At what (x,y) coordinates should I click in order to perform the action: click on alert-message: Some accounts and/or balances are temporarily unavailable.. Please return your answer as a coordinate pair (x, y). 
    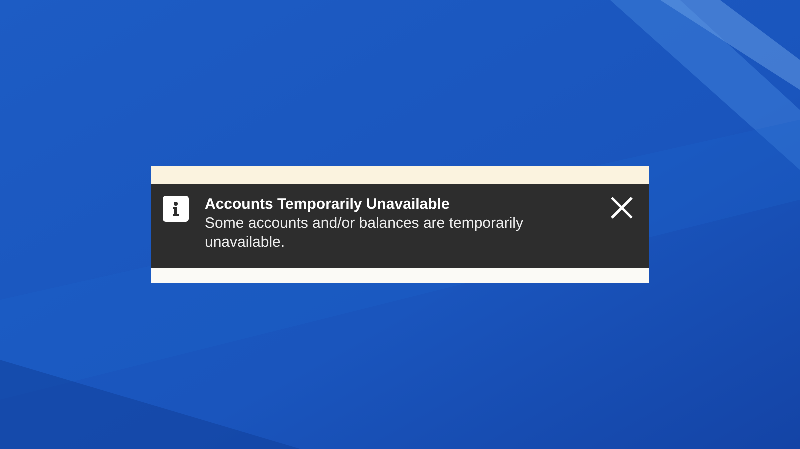
    Looking at the image, I should click on (365, 233).